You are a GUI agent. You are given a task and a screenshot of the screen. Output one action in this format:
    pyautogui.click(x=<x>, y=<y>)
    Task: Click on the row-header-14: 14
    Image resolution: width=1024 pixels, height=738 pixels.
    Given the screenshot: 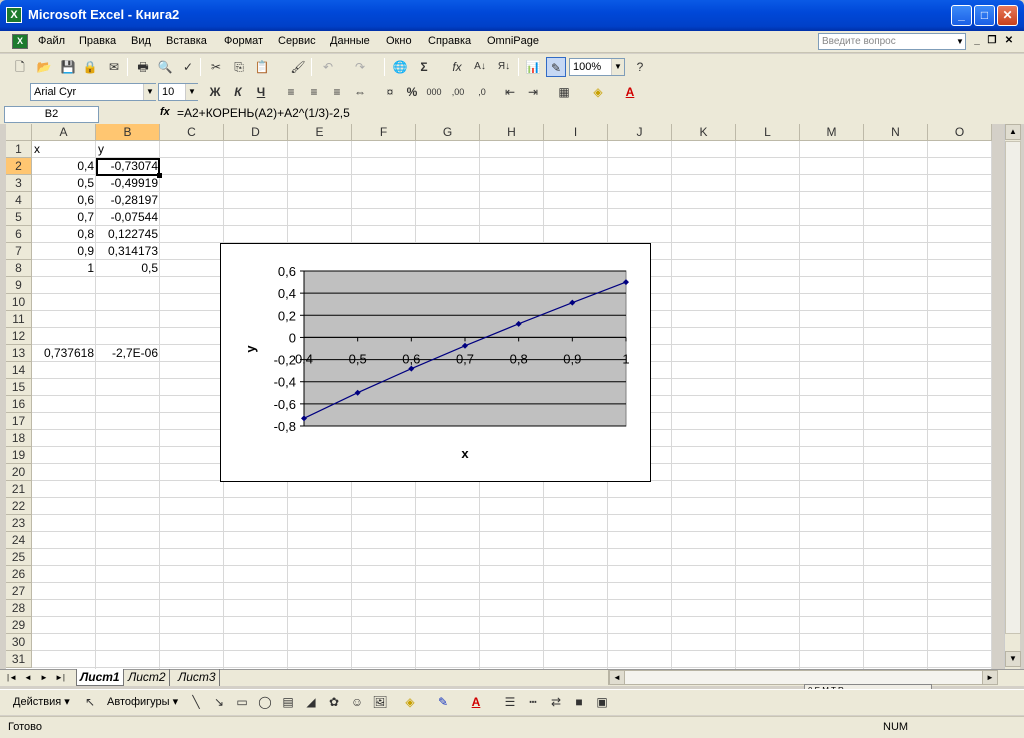 What is the action you would take?
    pyautogui.click(x=19, y=370)
    